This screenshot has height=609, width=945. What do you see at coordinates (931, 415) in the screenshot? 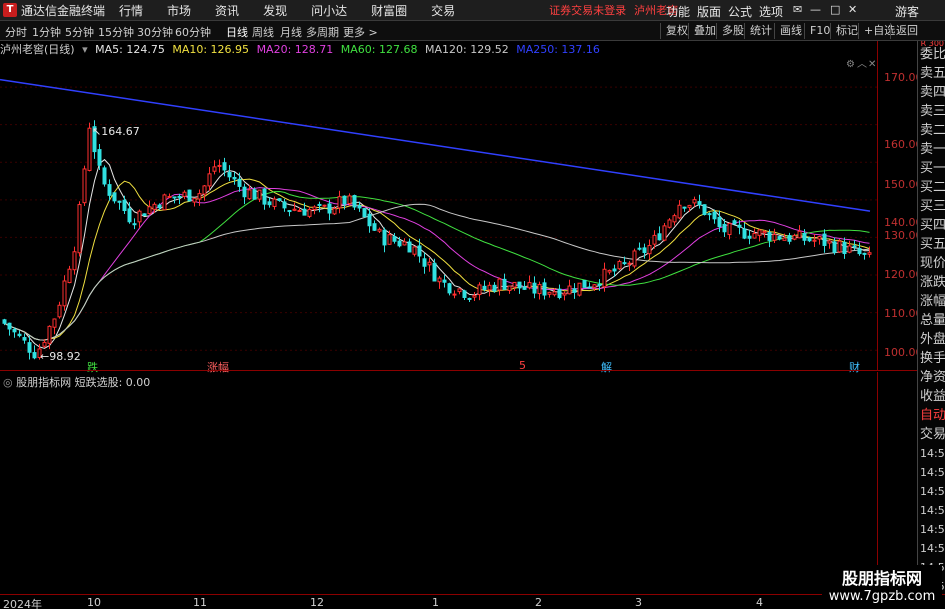
I see `side-item: 自动` at bounding box center [931, 415].